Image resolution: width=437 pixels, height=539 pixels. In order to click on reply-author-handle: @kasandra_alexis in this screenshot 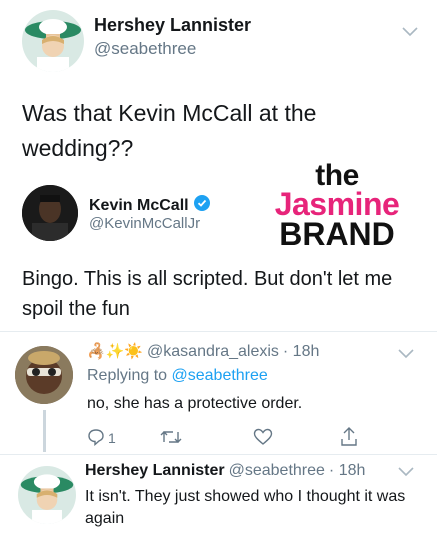, I will do `click(213, 352)`.